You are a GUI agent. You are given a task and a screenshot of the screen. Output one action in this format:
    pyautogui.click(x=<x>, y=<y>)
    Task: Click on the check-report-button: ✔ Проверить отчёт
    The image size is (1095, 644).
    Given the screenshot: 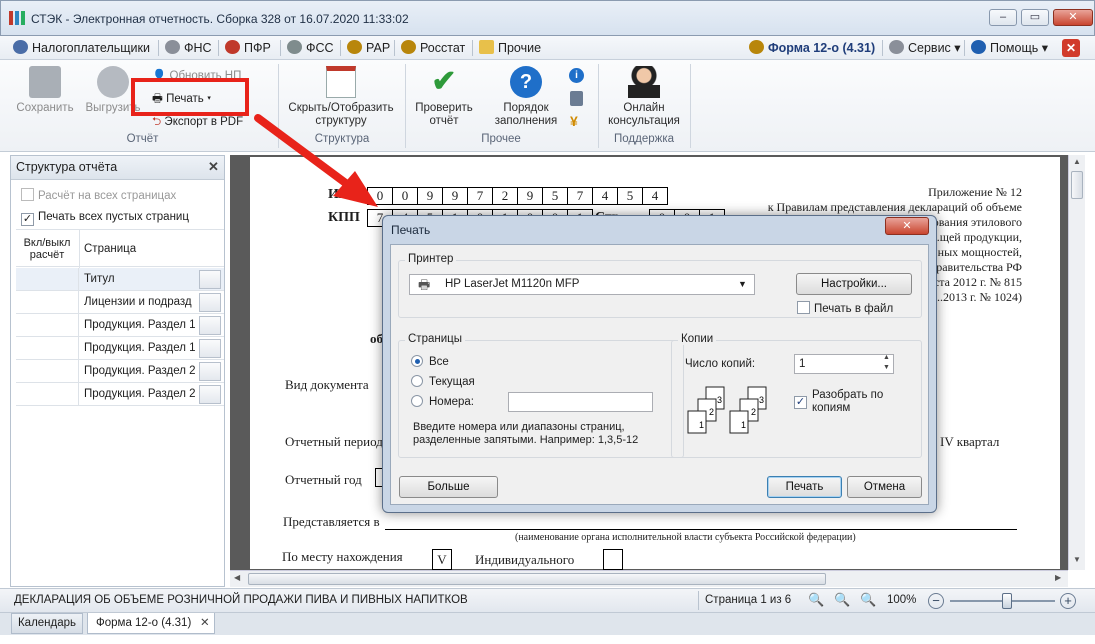 What is the action you would take?
    pyautogui.click(x=444, y=97)
    